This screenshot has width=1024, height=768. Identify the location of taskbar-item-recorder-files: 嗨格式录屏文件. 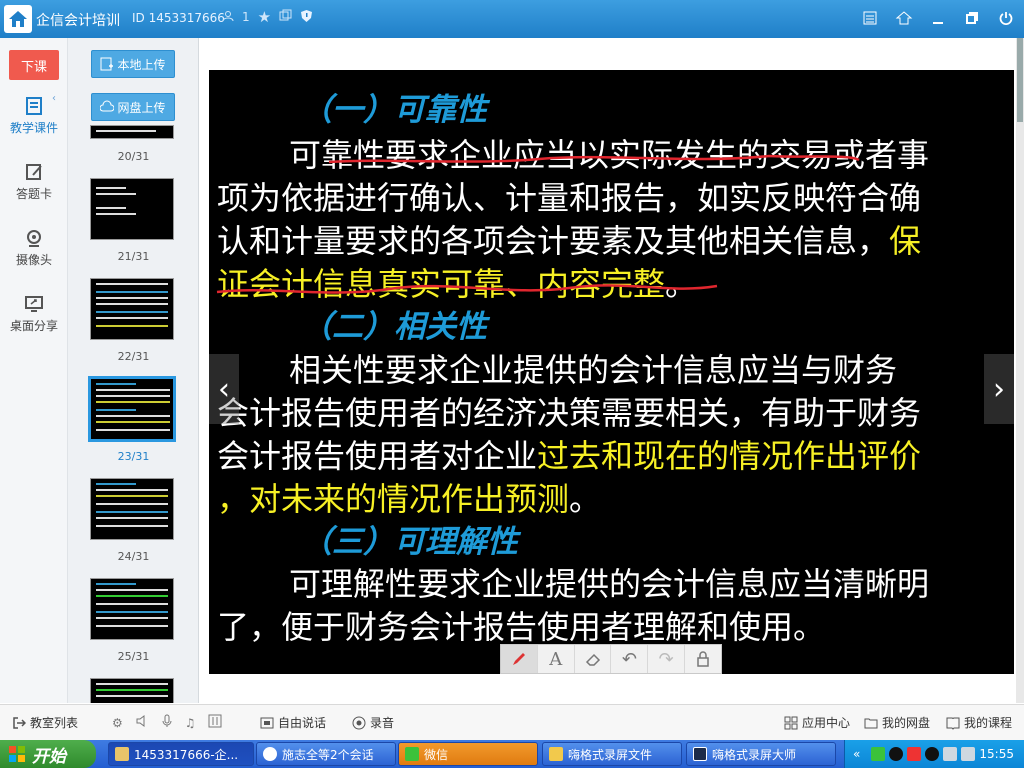
(612, 754).